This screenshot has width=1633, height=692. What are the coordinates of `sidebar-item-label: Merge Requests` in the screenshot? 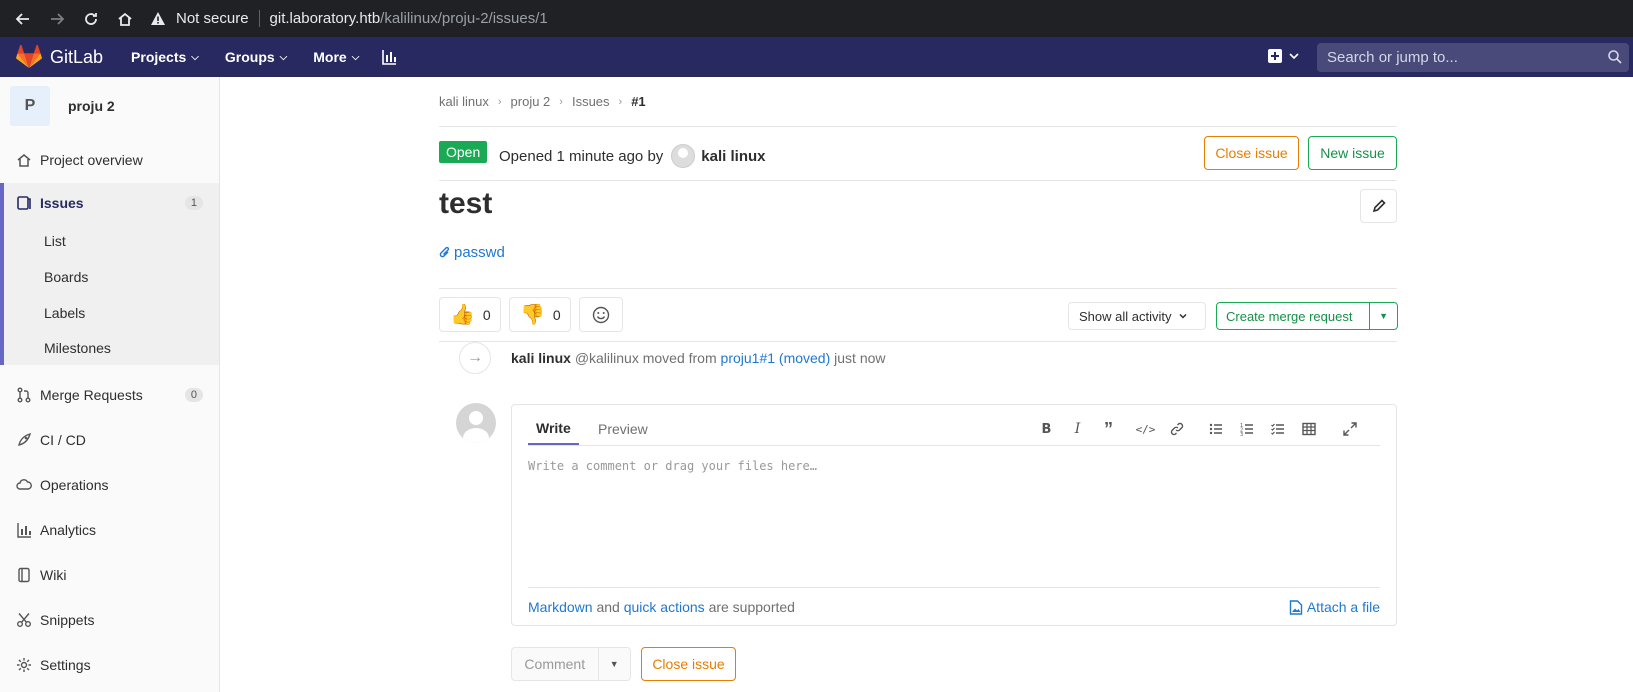 It's located at (91, 395).